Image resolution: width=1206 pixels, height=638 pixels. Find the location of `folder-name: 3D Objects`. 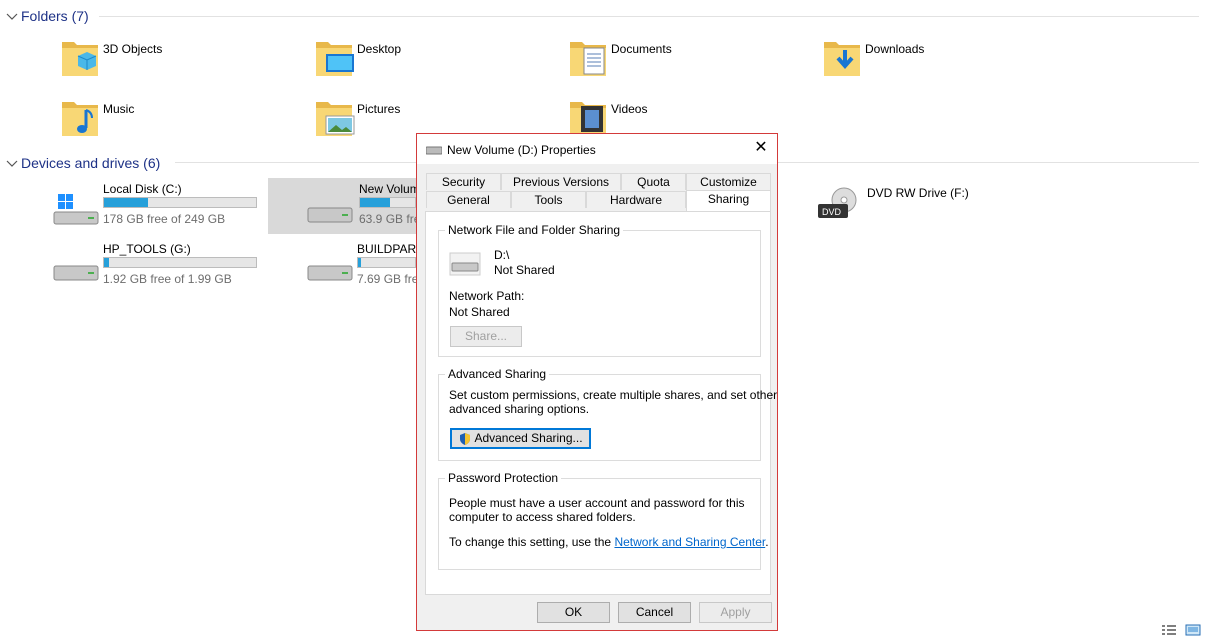

folder-name: 3D Objects is located at coordinates (133, 49).